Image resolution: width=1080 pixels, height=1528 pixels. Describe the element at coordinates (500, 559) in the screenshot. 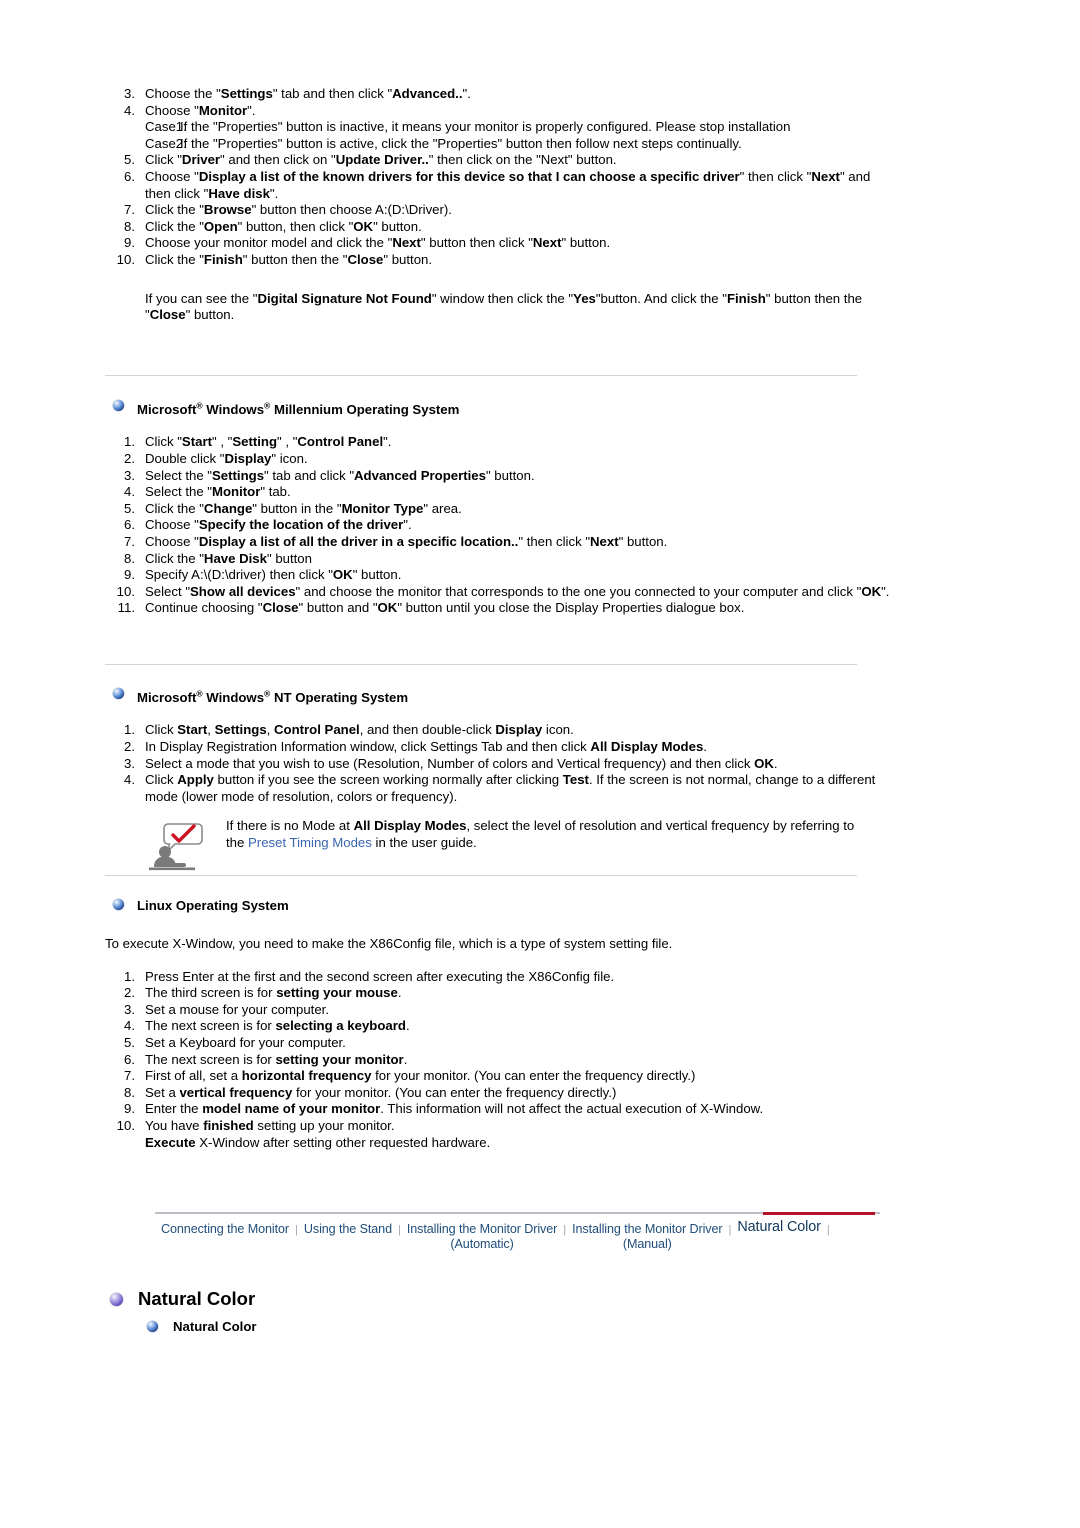

I see `list-item: 8. Click the "Have Disk" button` at that location.